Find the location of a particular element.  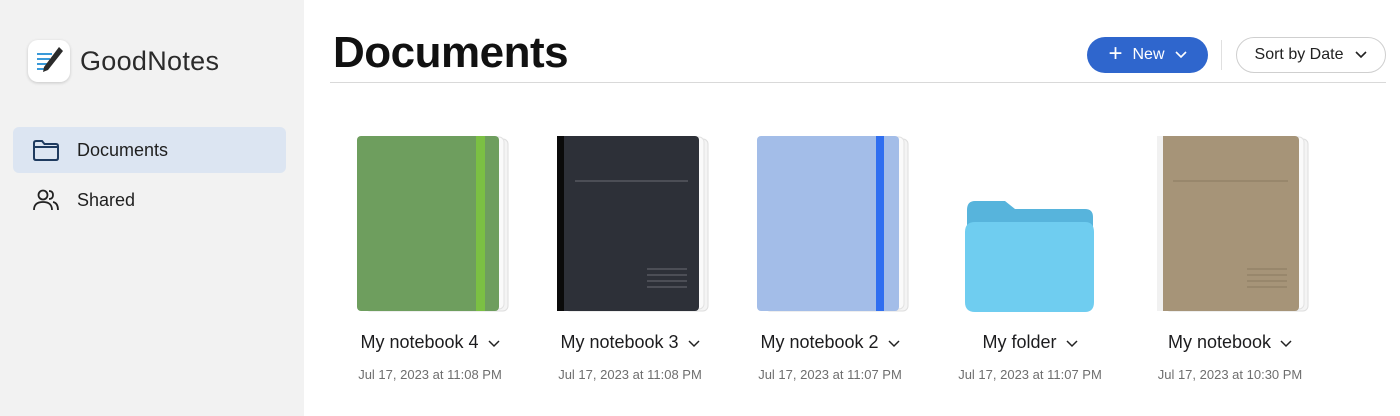

new-button: + New is located at coordinates (1147, 55).